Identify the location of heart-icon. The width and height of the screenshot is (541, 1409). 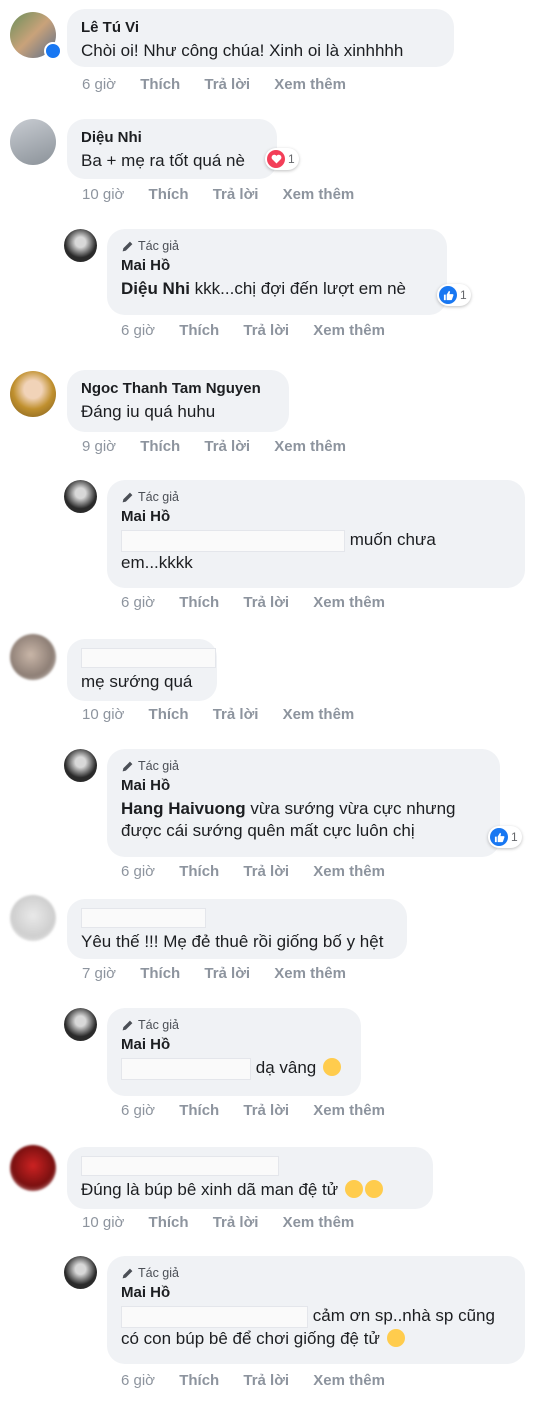
(276, 159).